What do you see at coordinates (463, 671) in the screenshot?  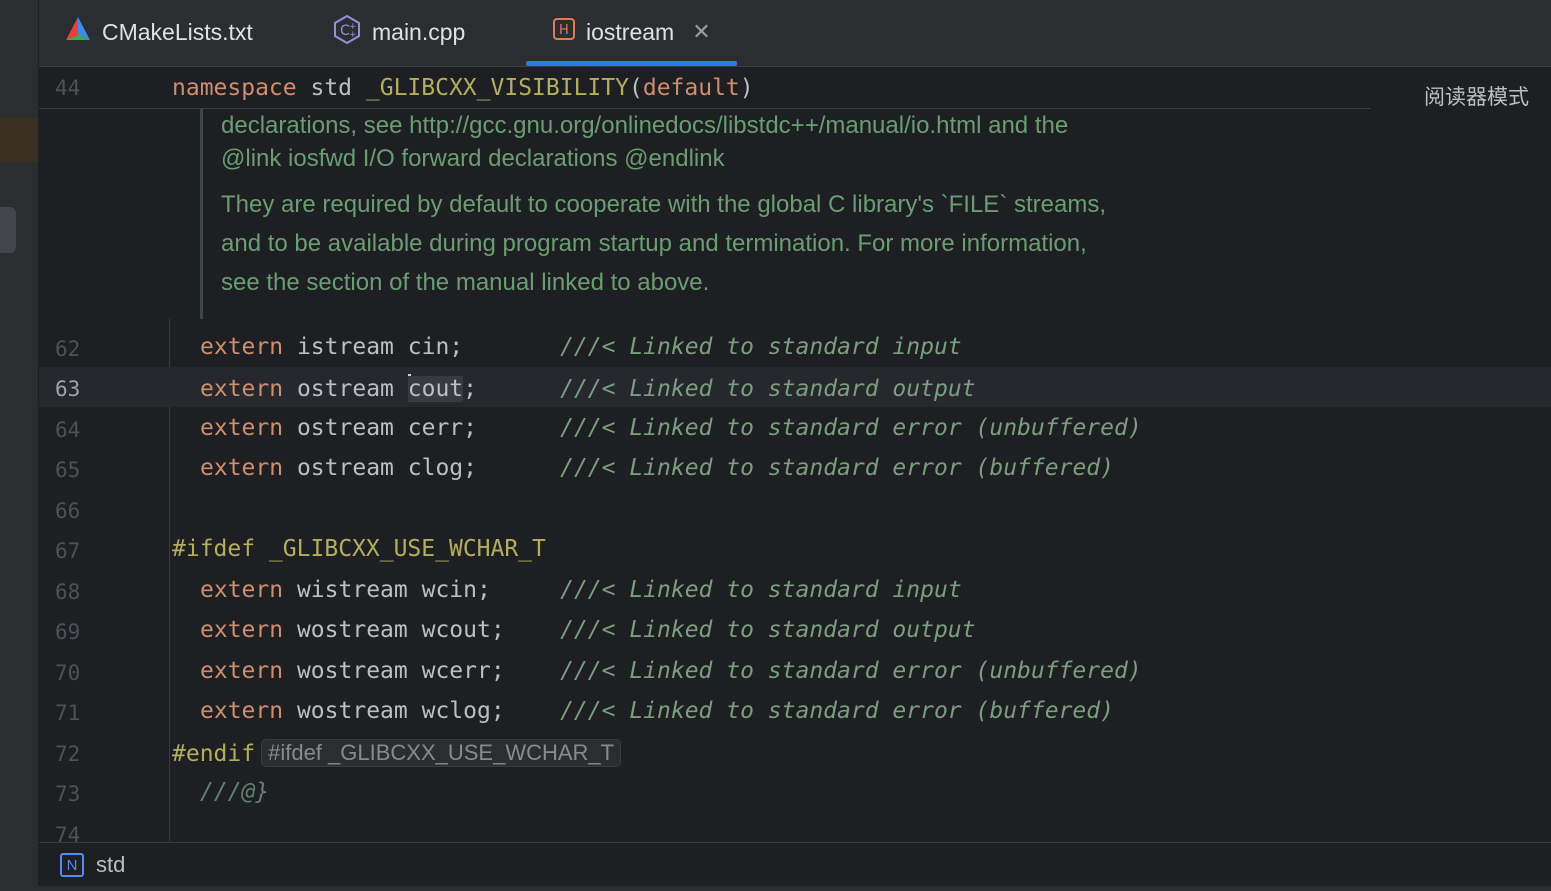 I see `identifier: wcerr;` at bounding box center [463, 671].